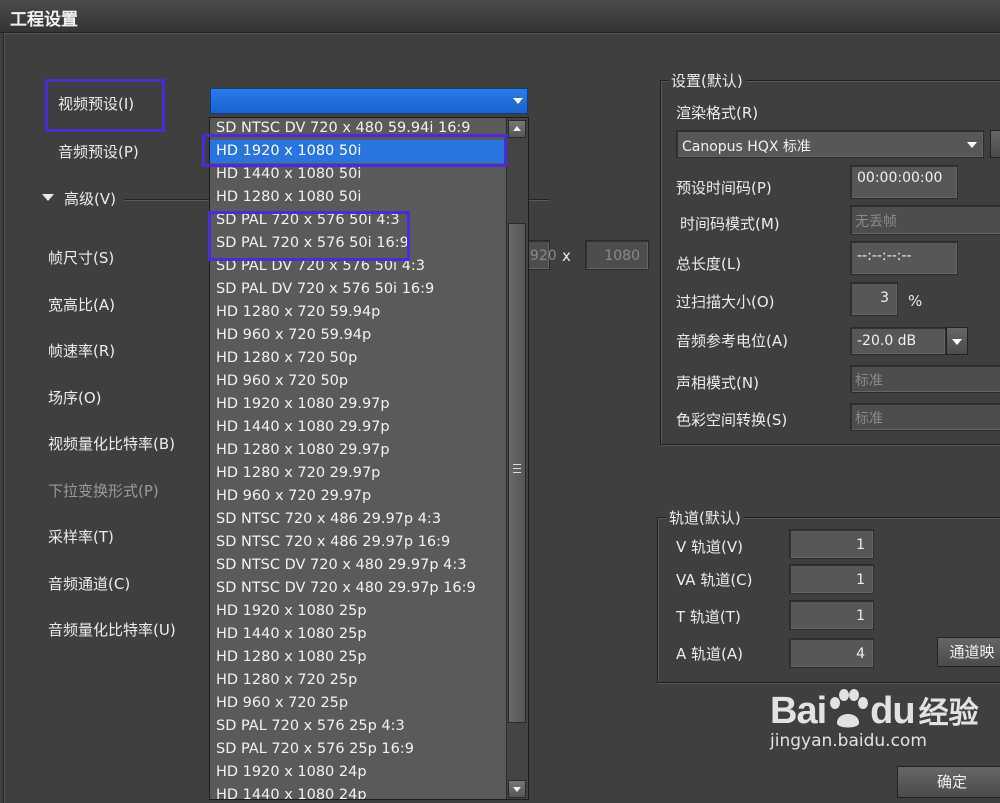  Describe the element at coordinates (831, 579) in the screenshot. I see `va-track-input: 1` at that location.